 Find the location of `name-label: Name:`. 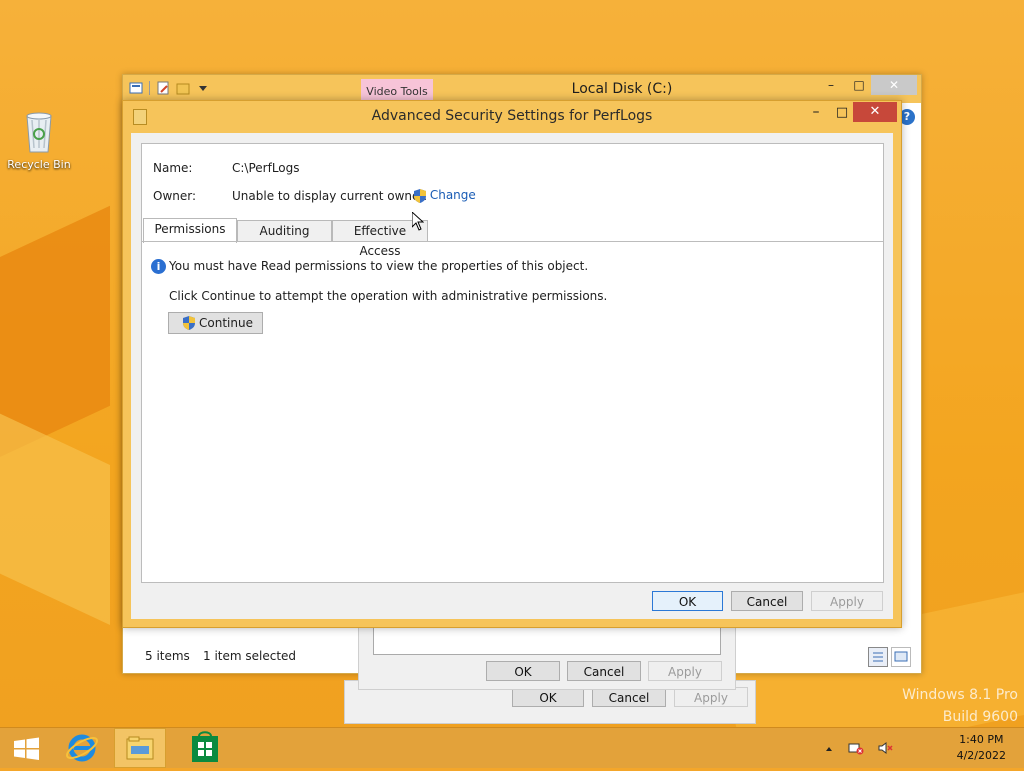

name-label: Name: is located at coordinates (173, 168).